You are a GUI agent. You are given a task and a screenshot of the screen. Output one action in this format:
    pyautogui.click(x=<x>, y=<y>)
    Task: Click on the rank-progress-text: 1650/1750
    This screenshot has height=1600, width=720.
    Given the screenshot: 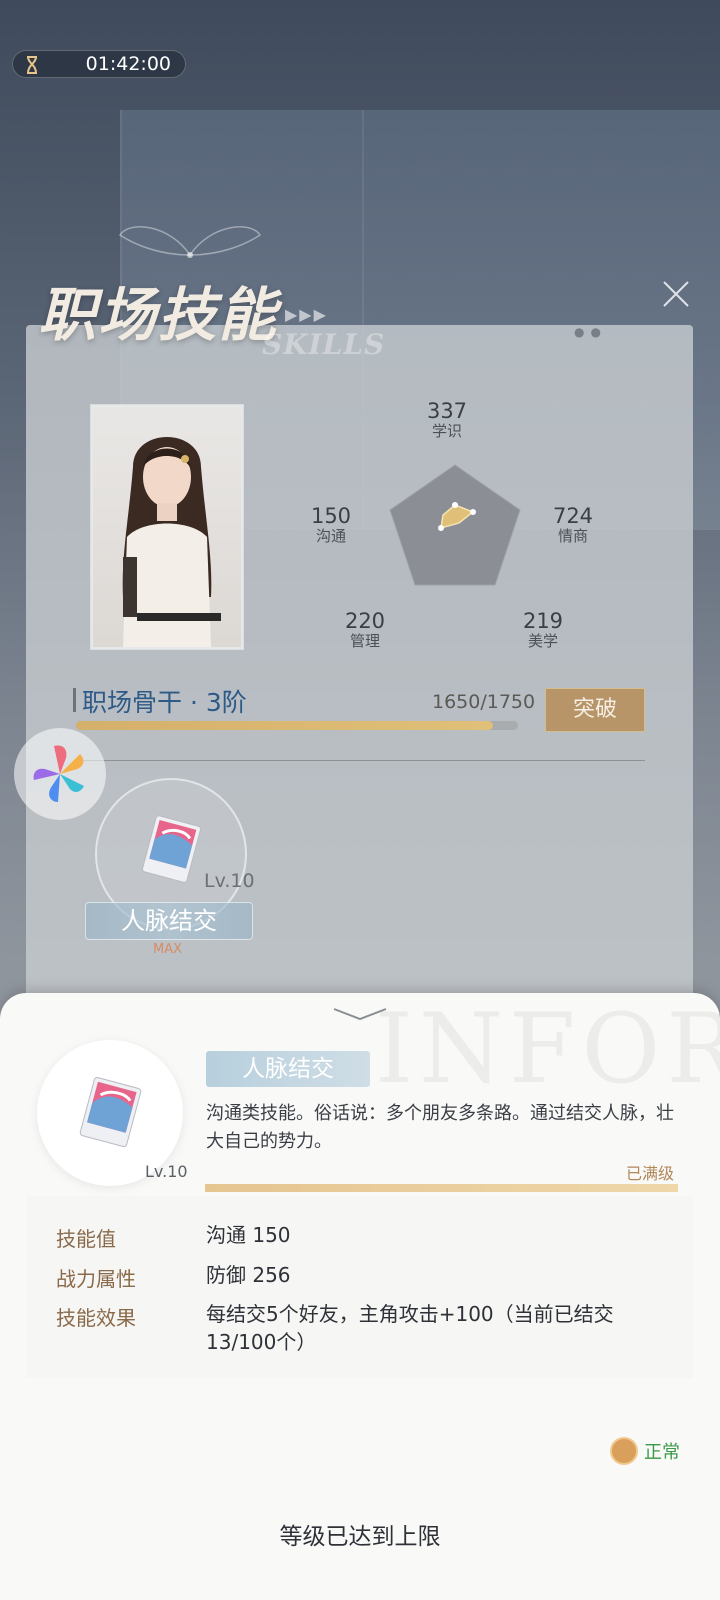 What is the action you would take?
    pyautogui.click(x=484, y=702)
    